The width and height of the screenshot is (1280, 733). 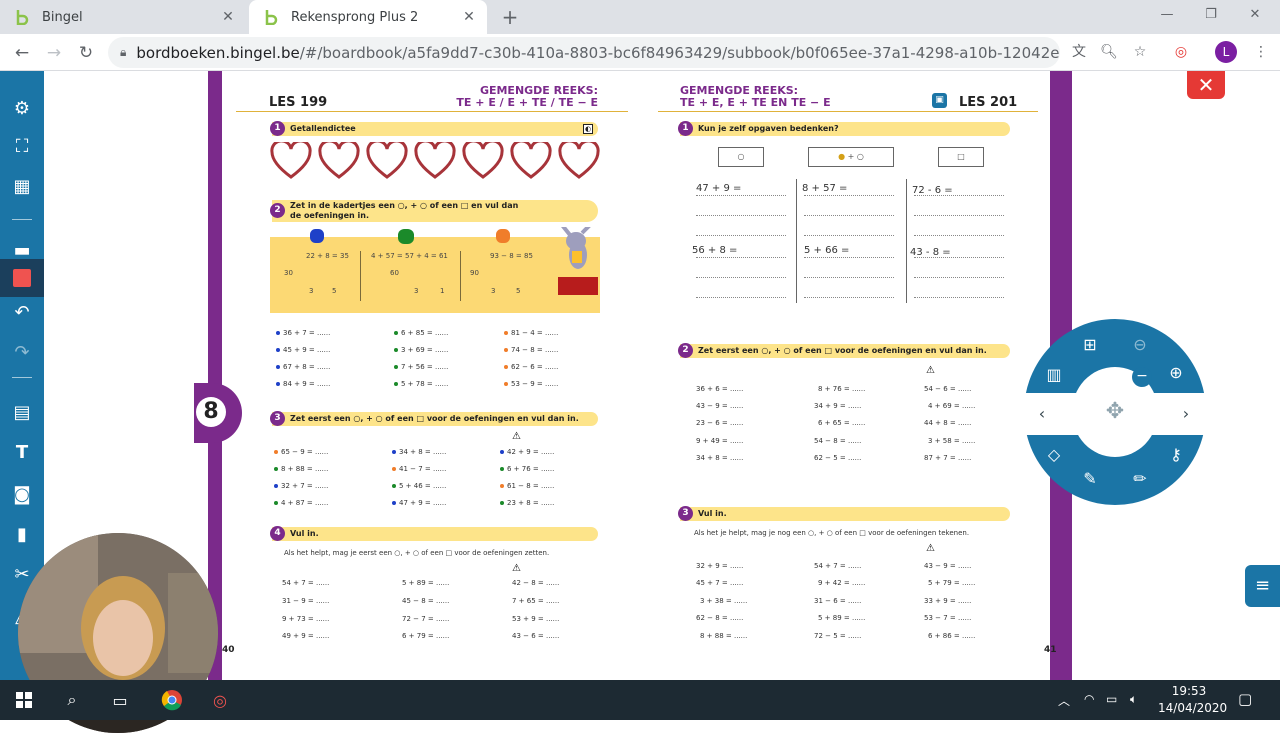 What do you see at coordinates (1140, 479) in the screenshot?
I see `pen-icon: ✏` at bounding box center [1140, 479].